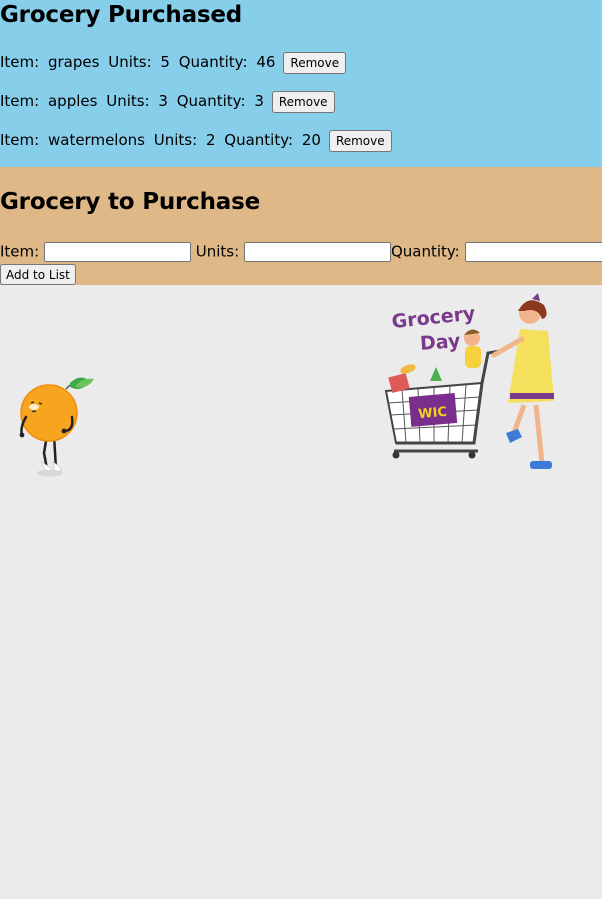 Image resolution: width=602 pixels, height=899 pixels. Describe the element at coordinates (425, 251) in the screenshot. I see `quantity-field-label: Quantity:` at that location.